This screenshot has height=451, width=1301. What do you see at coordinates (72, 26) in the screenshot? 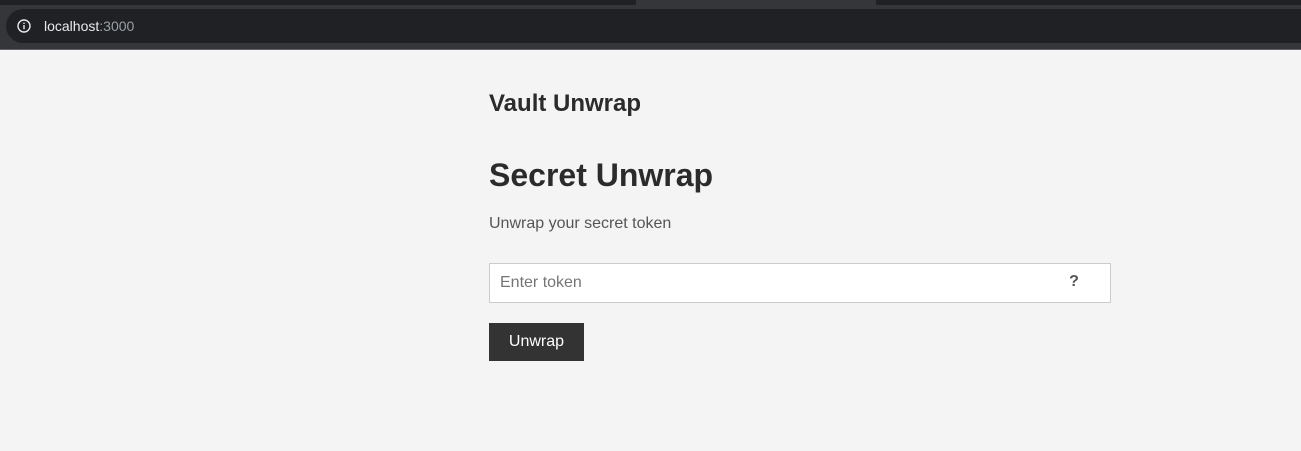
I see `url-host: localhost` at bounding box center [72, 26].